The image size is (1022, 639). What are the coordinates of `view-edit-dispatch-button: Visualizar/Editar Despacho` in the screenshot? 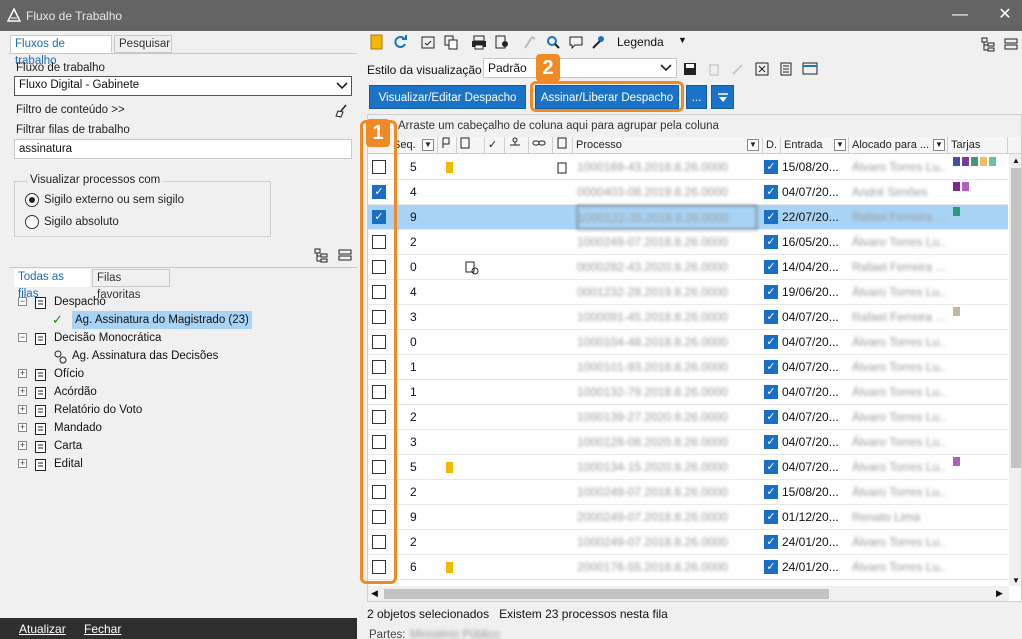 It's located at (447, 97).